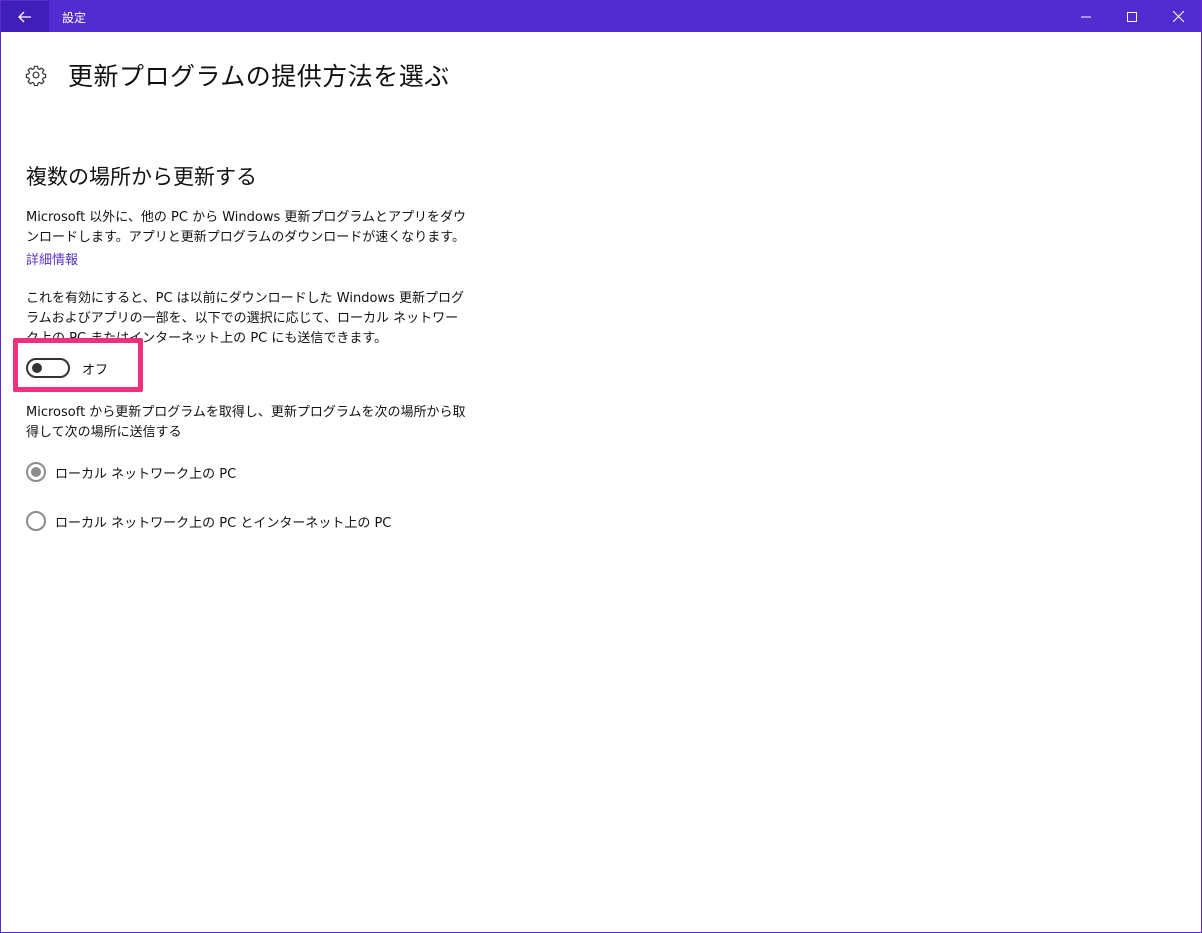 Image resolution: width=1202 pixels, height=933 pixels. I want to click on maximize-icon, so click(1132, 16).